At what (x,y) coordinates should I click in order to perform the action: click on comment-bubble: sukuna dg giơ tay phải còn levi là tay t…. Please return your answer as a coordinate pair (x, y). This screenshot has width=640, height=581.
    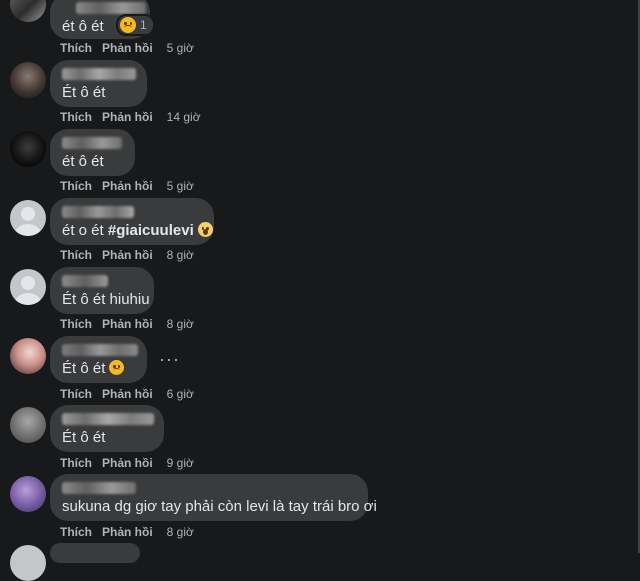
    Looking at the image, I should click on (213, 497).